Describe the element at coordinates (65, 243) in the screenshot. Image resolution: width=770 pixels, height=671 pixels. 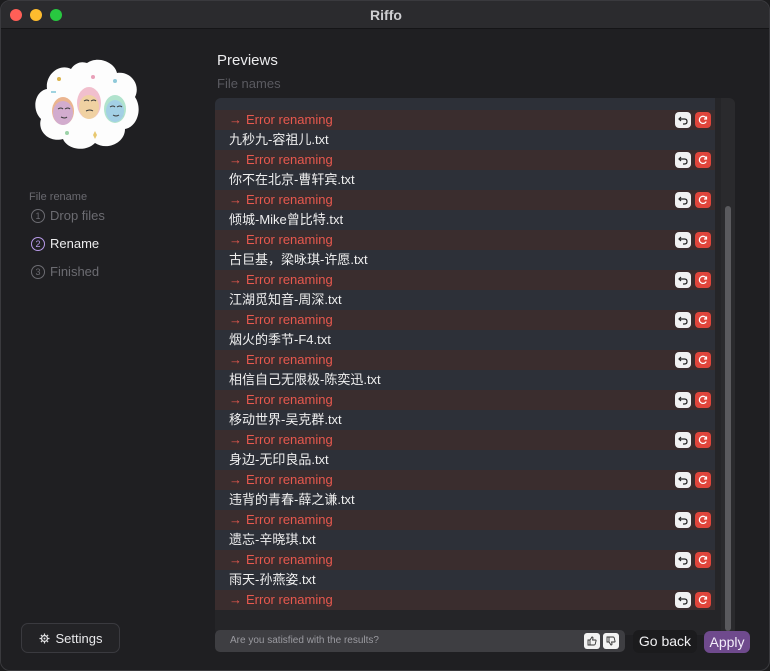
I see `step-rename: 2 Rename` at that location.